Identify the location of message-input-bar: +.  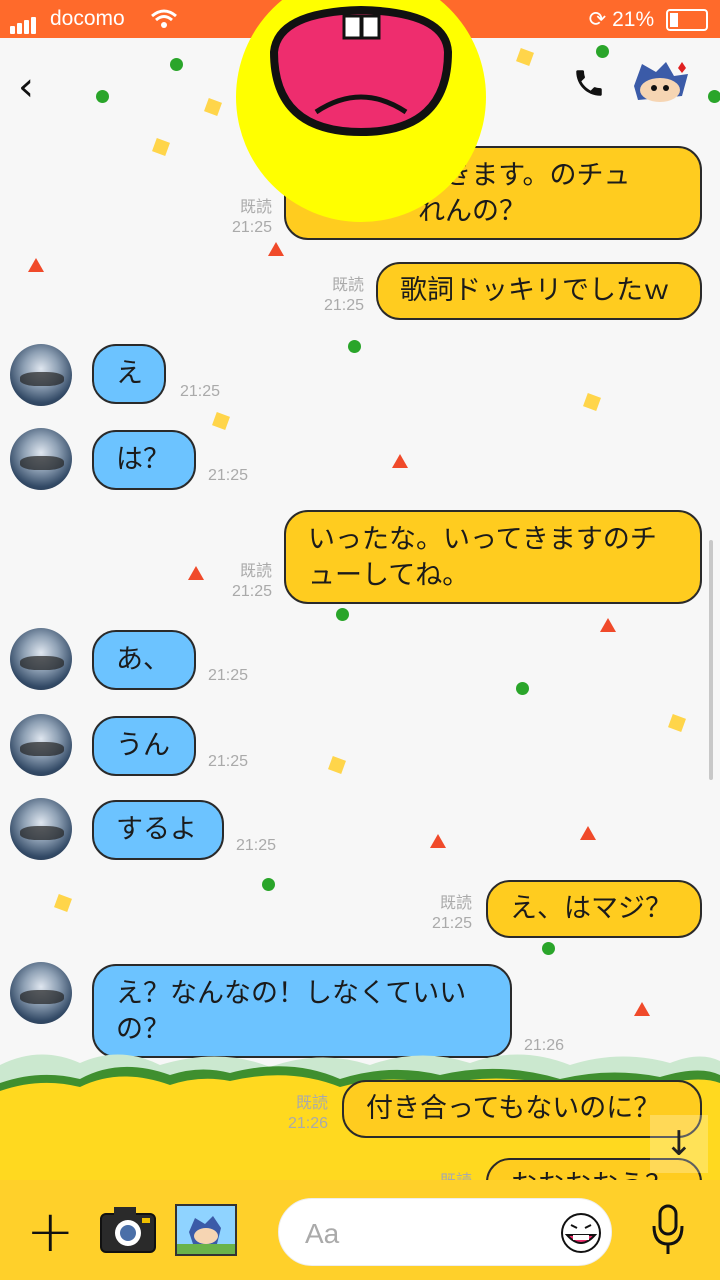
(360, 1230).